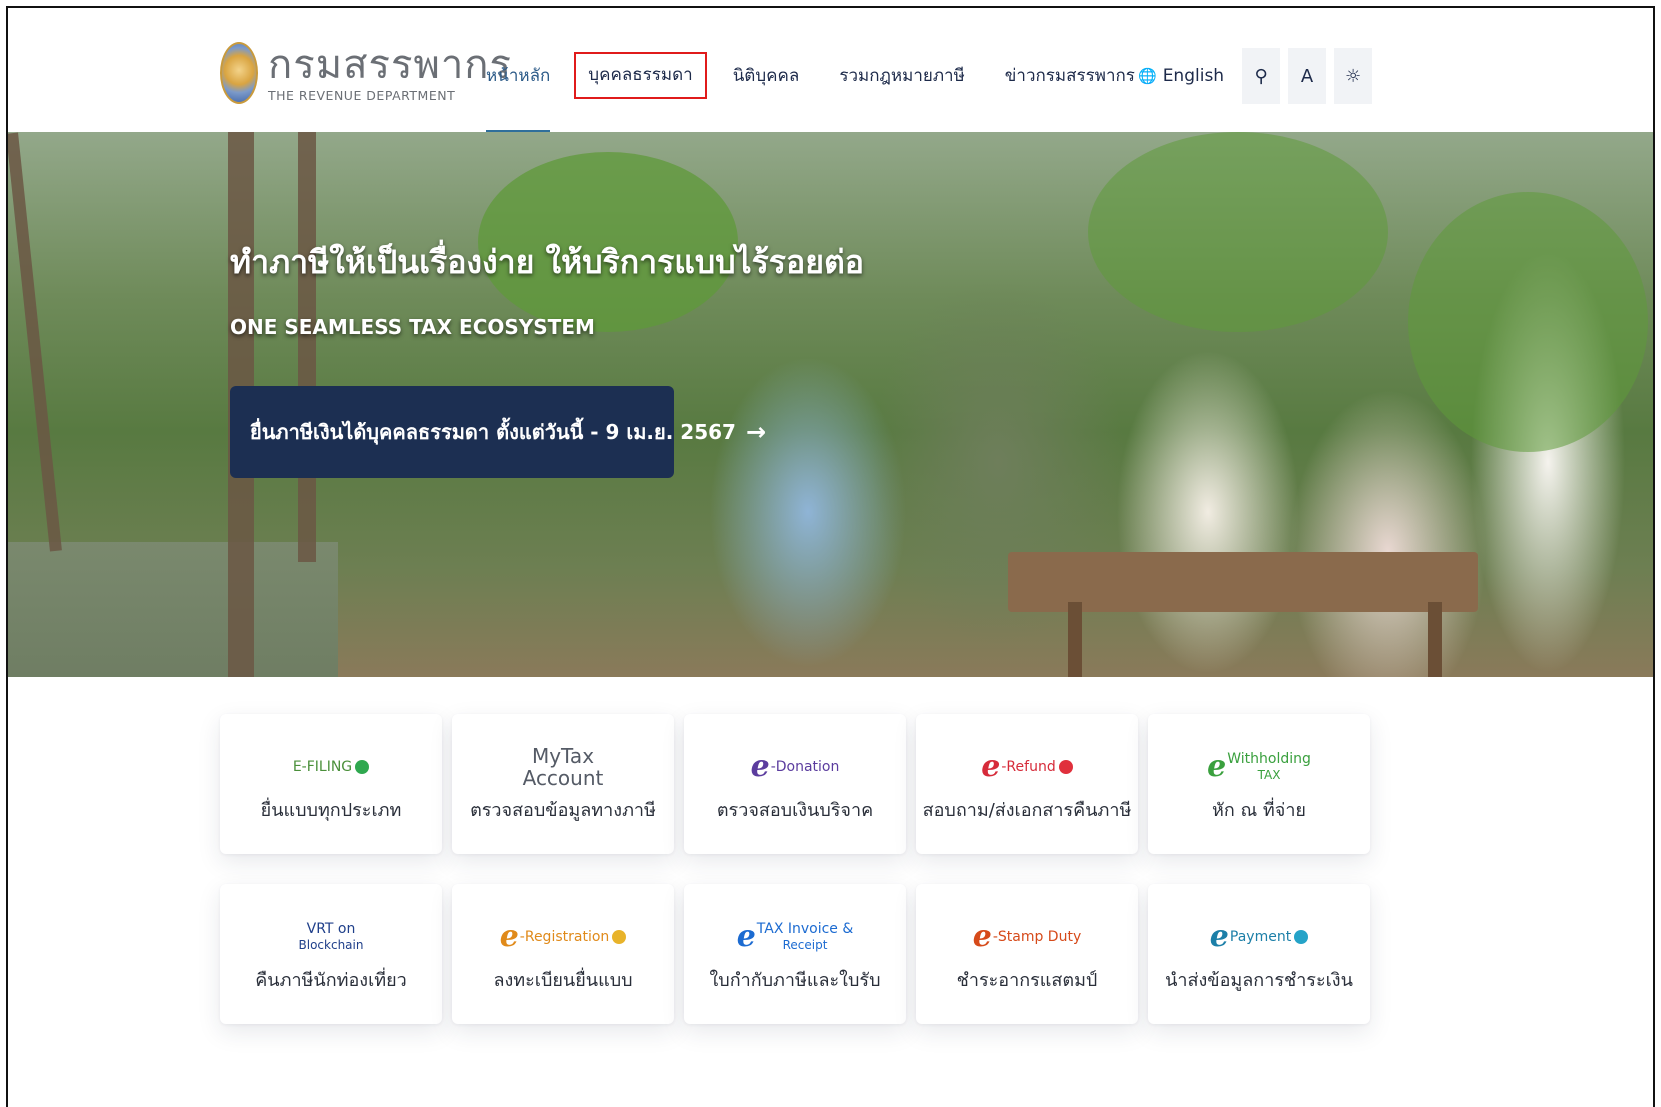  Describe the element at coordinates (331, 980) in the screenshot. I see `service-label: คืนภาษีนักท่องเที่ยว` at that location.